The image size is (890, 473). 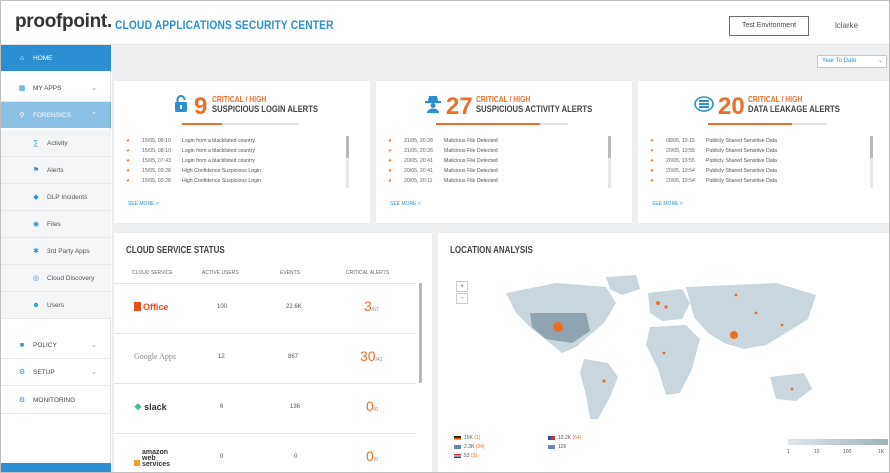 What do you see at coordinates (222, 307) in the screenshot?
I see `active-users: 100` at bounding box center [222, 307].